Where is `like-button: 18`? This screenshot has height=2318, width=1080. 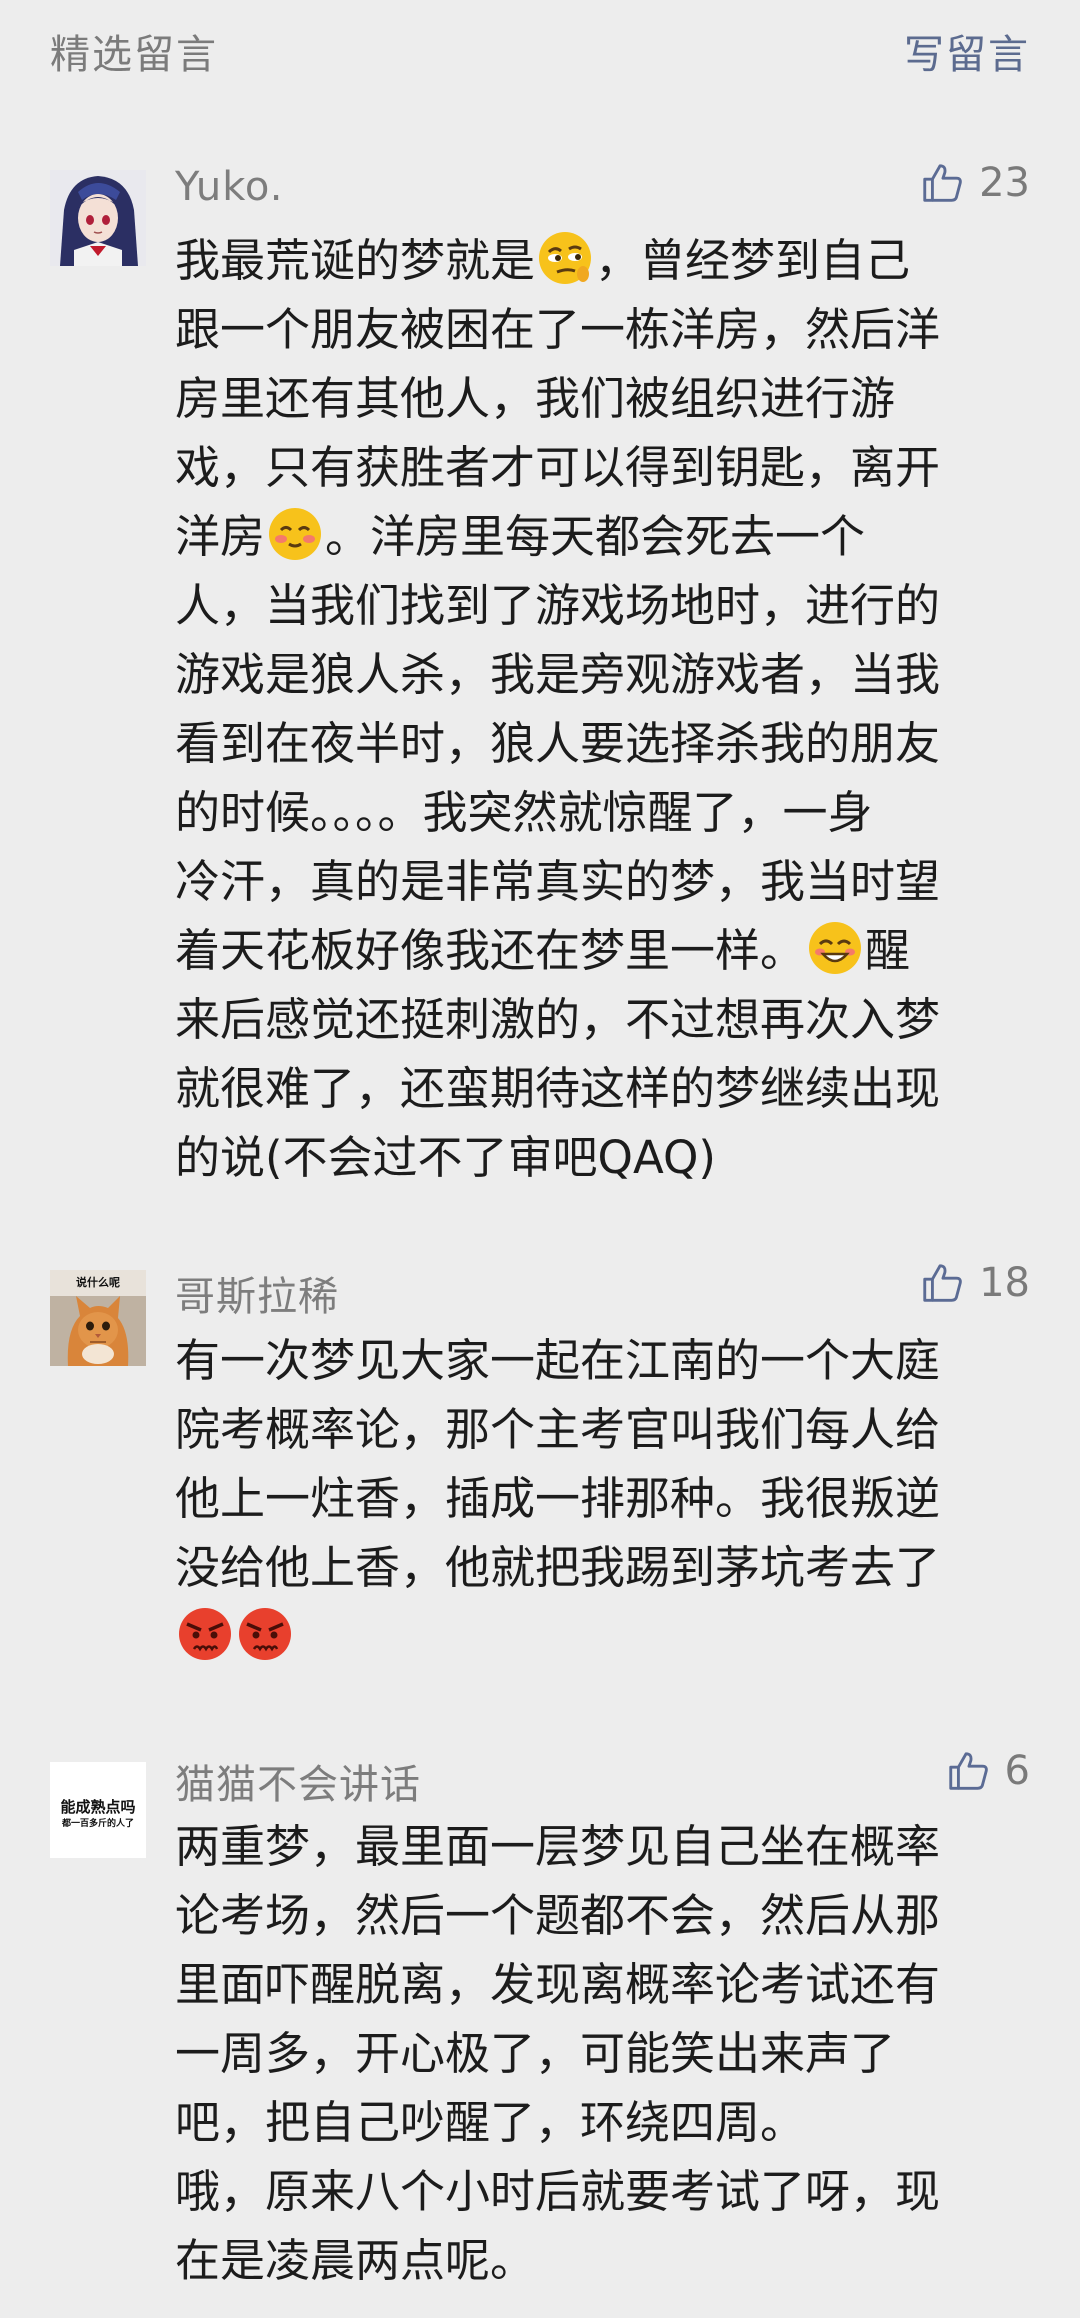 like-button: 18 is located at coordinates (974, 1283).